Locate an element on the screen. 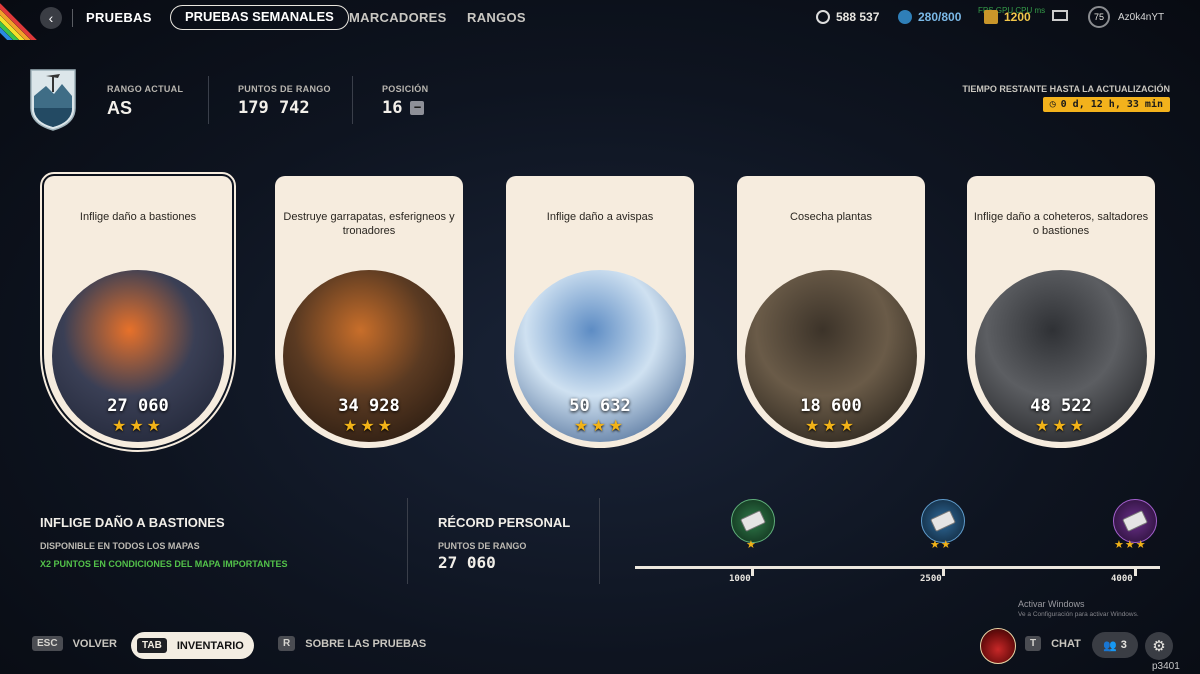 This screenshot has width=1200, height=674. username: Az0k4nYT is located at coordinates (1141, 17).